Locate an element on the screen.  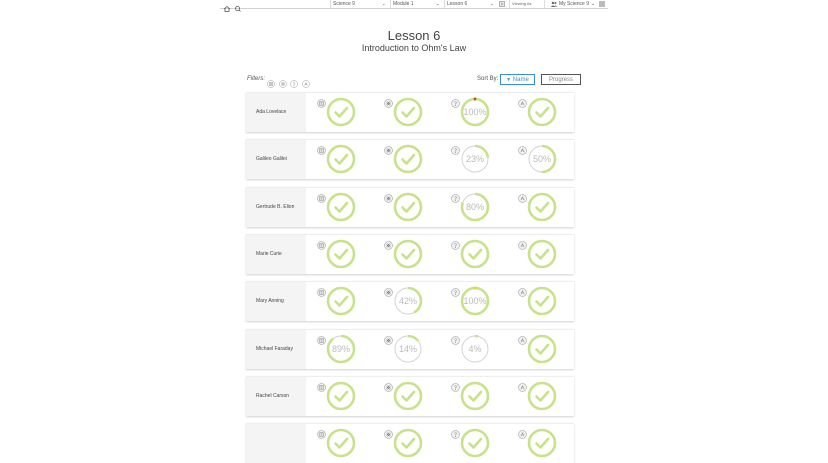
question-progress-cell: 4% is located at coordinates (475, 349).